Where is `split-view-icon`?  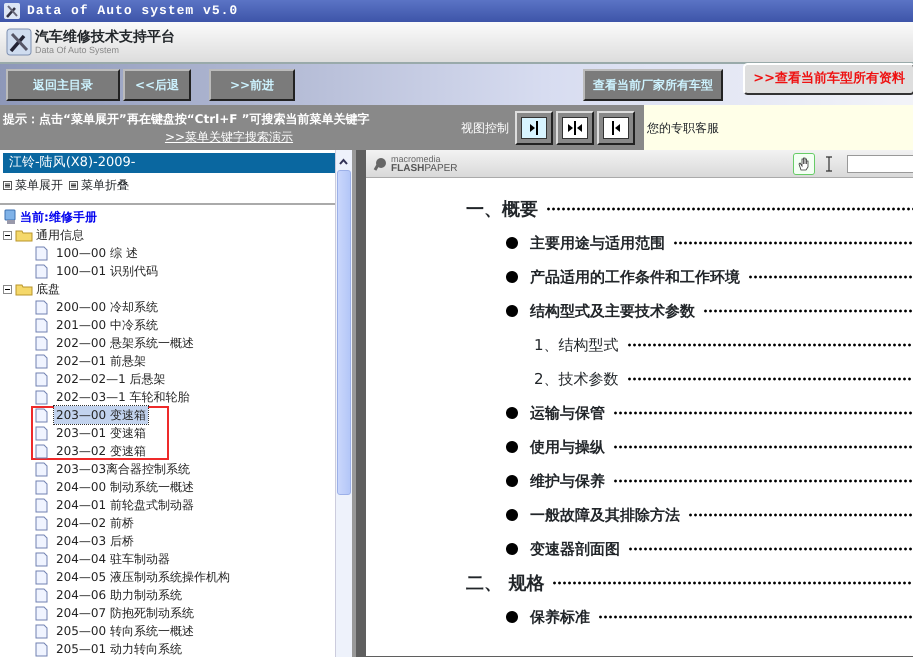 split-view-icon is located at coordinates (575, 127).